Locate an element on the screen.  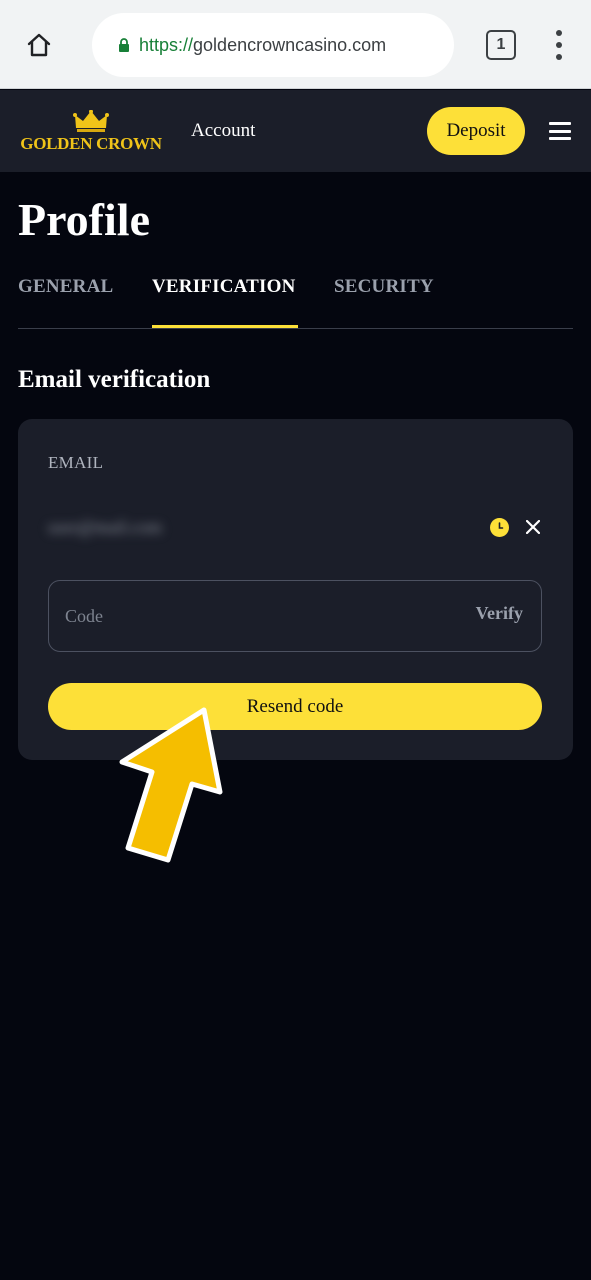
page-title: Profile is located at coordinates (84, 219).